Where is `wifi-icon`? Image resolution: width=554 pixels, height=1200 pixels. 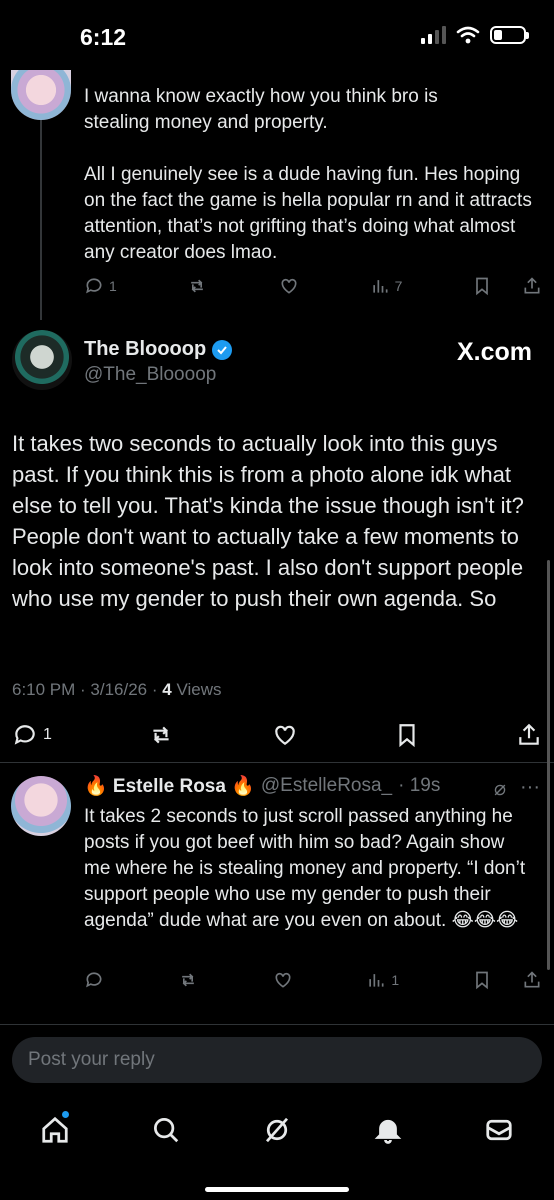
wifi-icon is located at coordinates (468, 35).